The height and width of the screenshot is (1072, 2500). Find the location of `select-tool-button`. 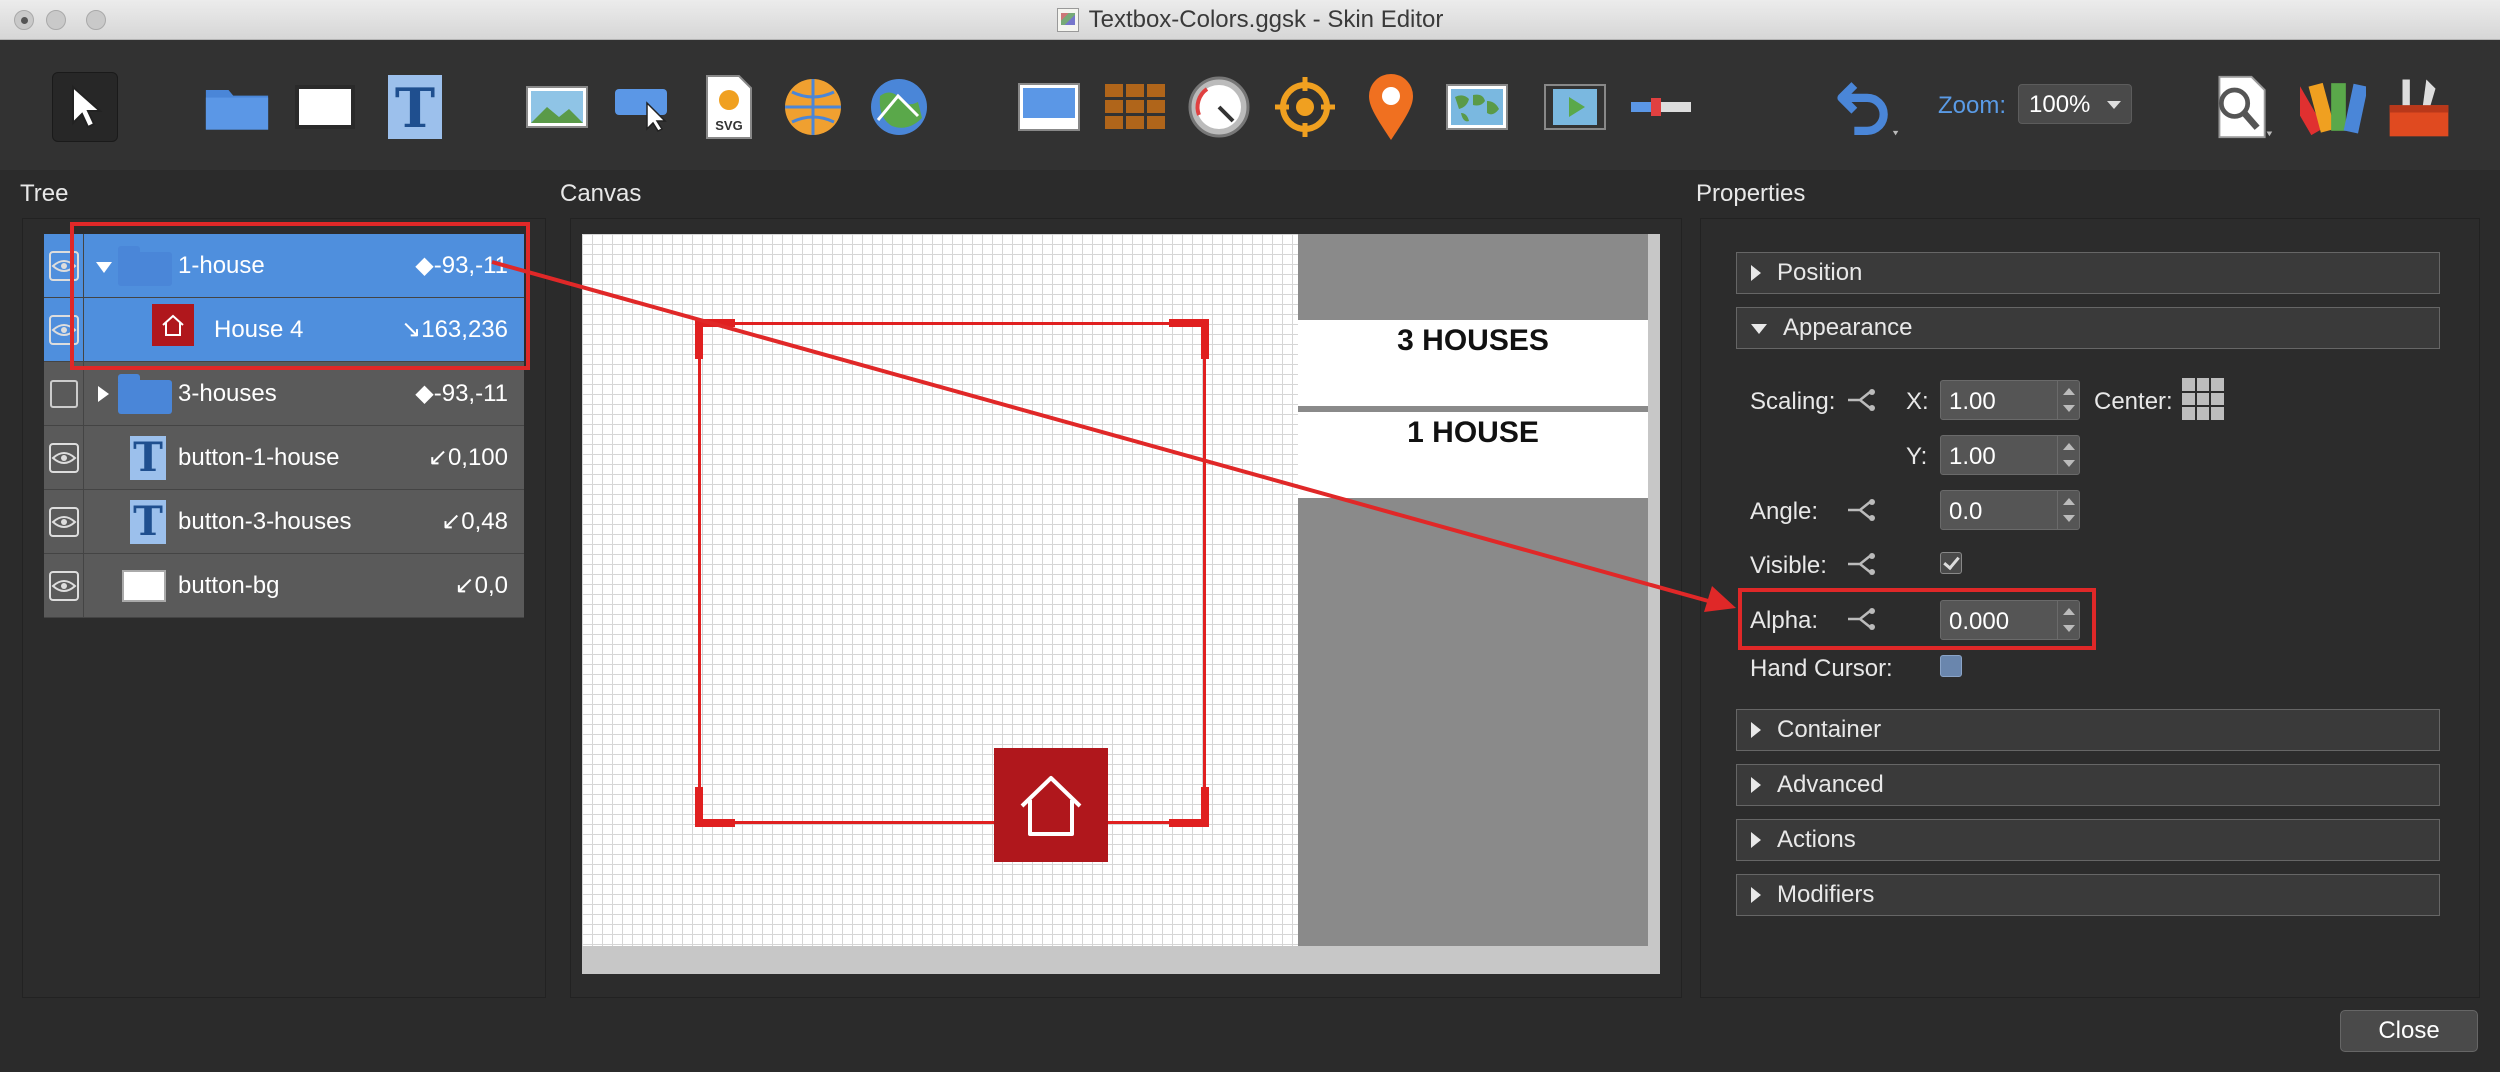

select-tool-button is located at coordinates (85, 107).